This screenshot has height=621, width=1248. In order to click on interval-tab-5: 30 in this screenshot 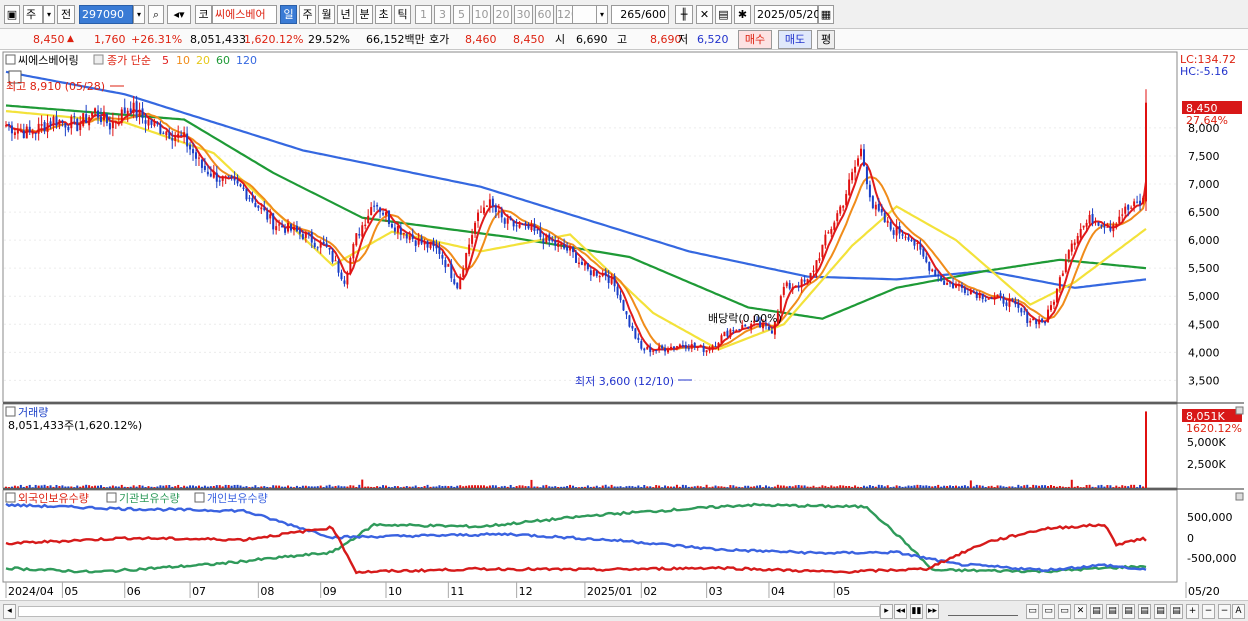, I will do `click(523, 14)`.